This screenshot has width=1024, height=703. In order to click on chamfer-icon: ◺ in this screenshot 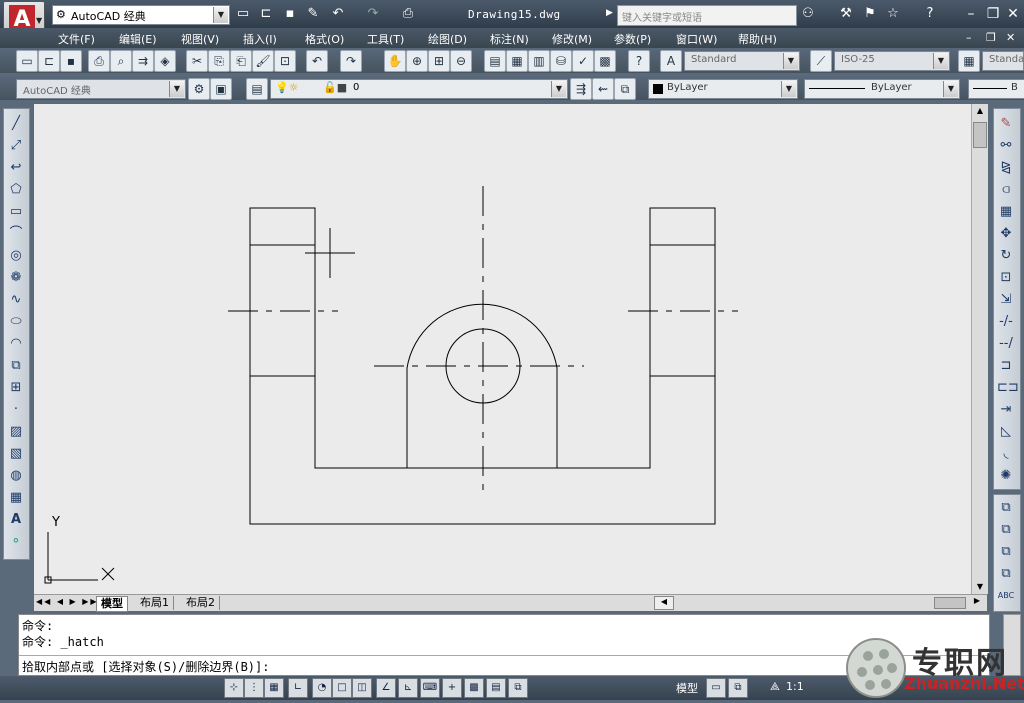, I will do `click(1006, 432)`.